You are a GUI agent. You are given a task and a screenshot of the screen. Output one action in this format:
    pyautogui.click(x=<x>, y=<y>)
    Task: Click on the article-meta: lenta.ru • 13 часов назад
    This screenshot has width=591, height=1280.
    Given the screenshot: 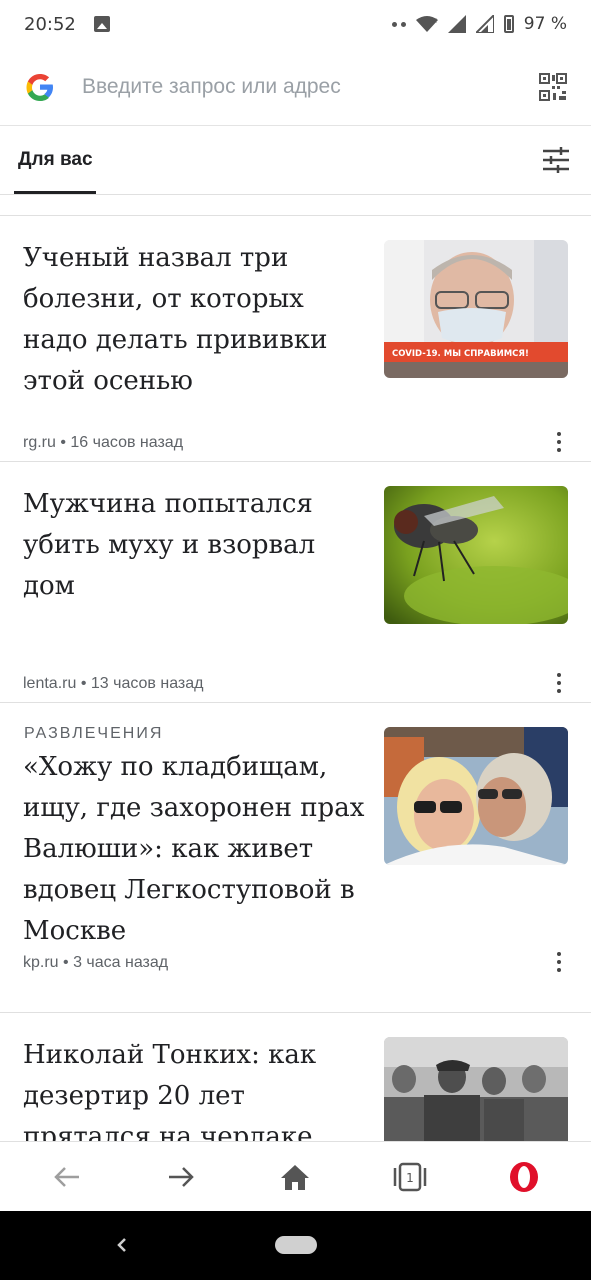 What is the action you would take?
    pyautogui.click(x=113, y=683)
    